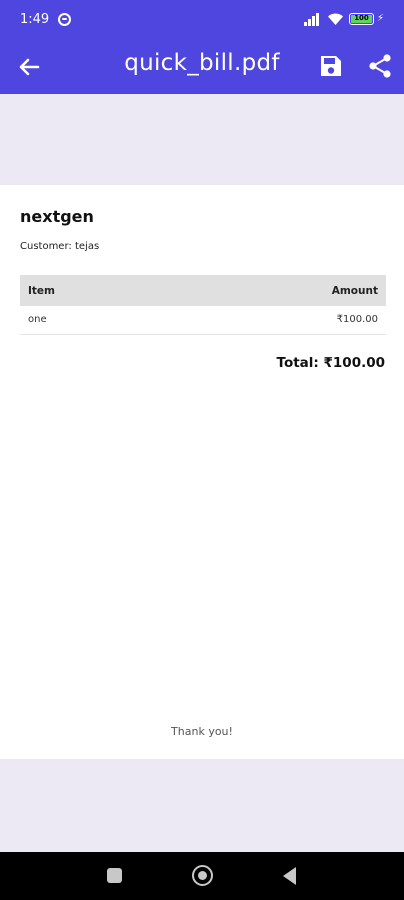 The height and width of the screenshot is (900, 404). I want to click on table-header-row: Item Amount, so click(203, 290).